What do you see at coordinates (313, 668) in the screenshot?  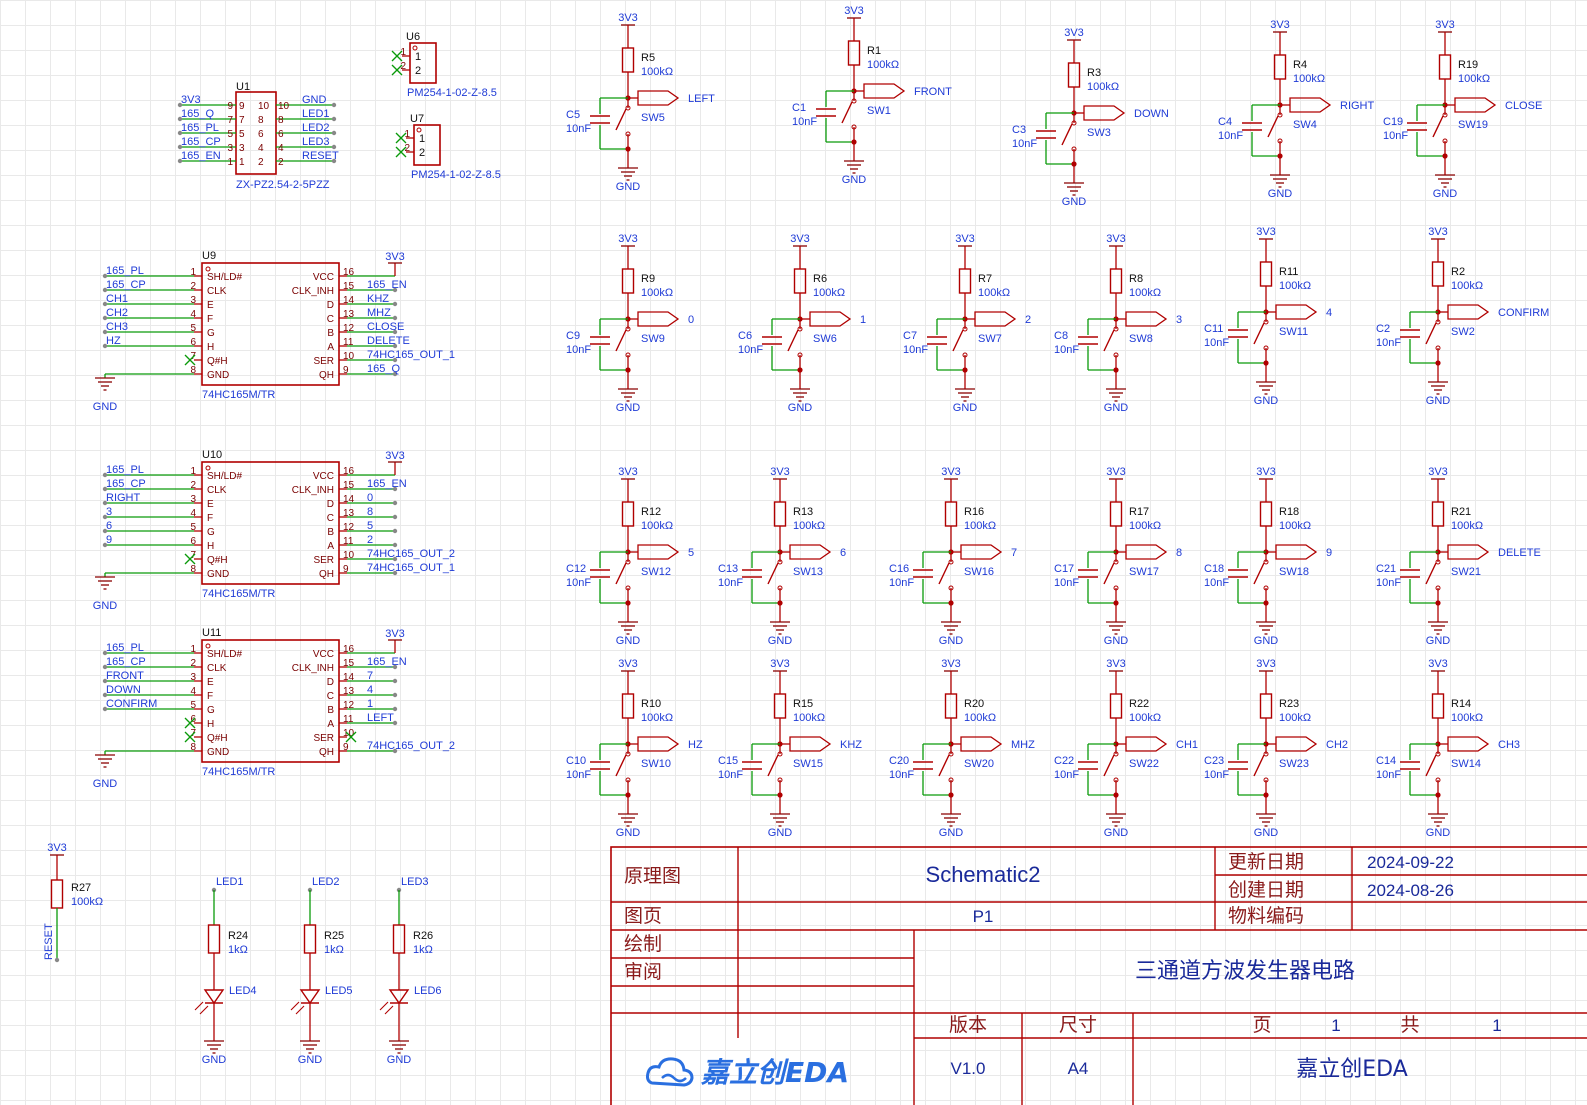 I see `pin-name-right: CLK_INH` at bounding box center [313, 668].